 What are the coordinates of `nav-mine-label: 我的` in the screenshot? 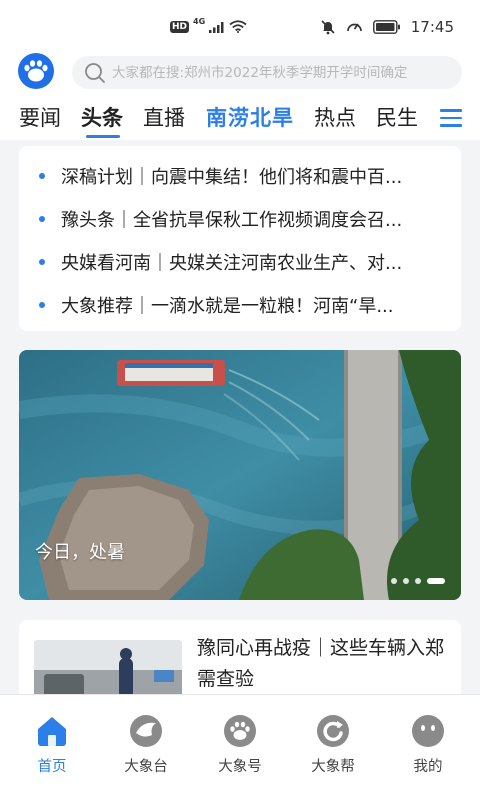 It's located at (428, 767).